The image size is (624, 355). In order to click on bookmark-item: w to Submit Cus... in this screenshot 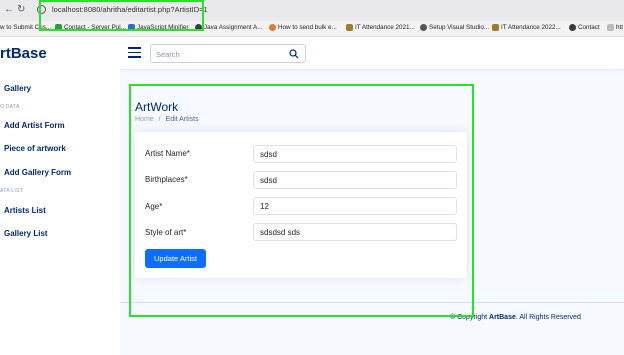, I will do `click(25, 27)`.